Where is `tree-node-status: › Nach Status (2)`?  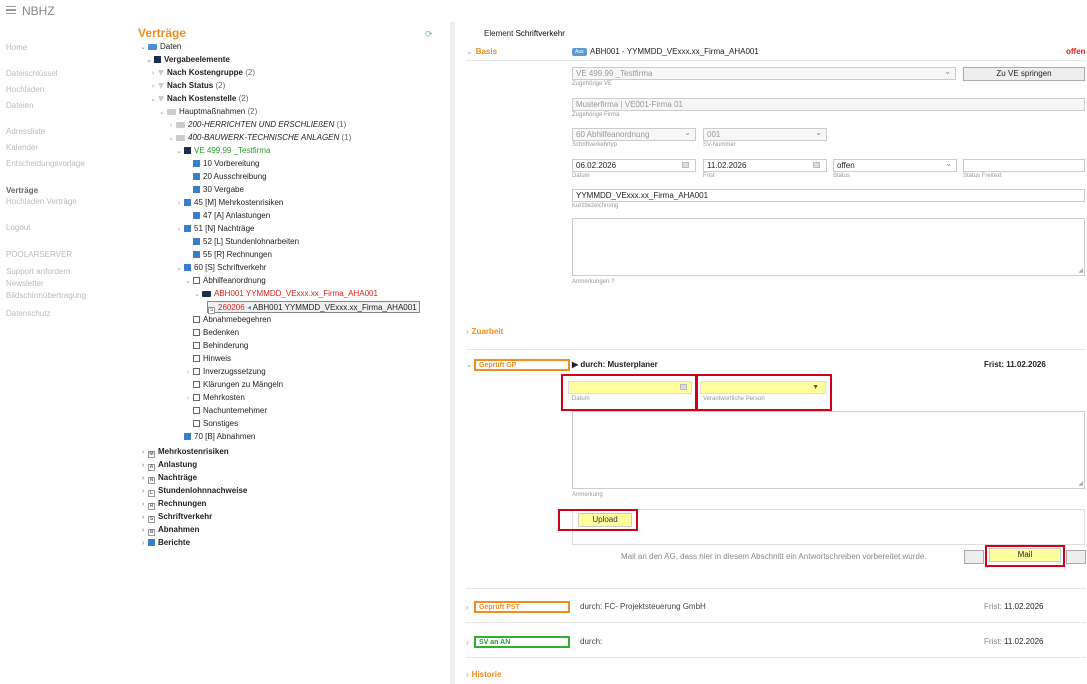
tree-node-status: › Nach Status (2) is located at coordinates (186, 86).